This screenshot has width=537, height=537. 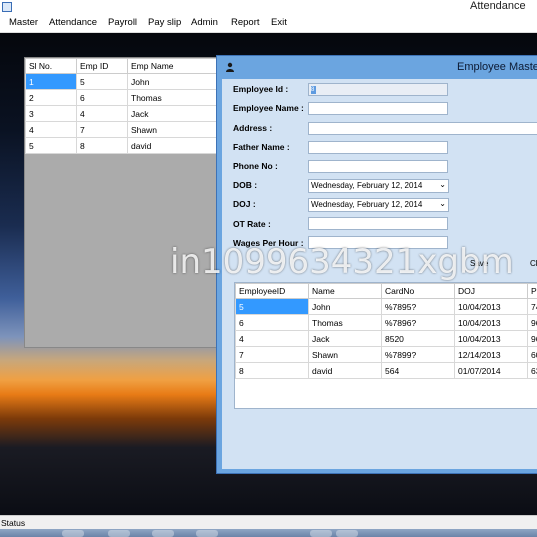 What do you see at coordinates (73, 22) in the screenshot?
I see `menu-attendance: Attendance` at bounding box center [73, 22].